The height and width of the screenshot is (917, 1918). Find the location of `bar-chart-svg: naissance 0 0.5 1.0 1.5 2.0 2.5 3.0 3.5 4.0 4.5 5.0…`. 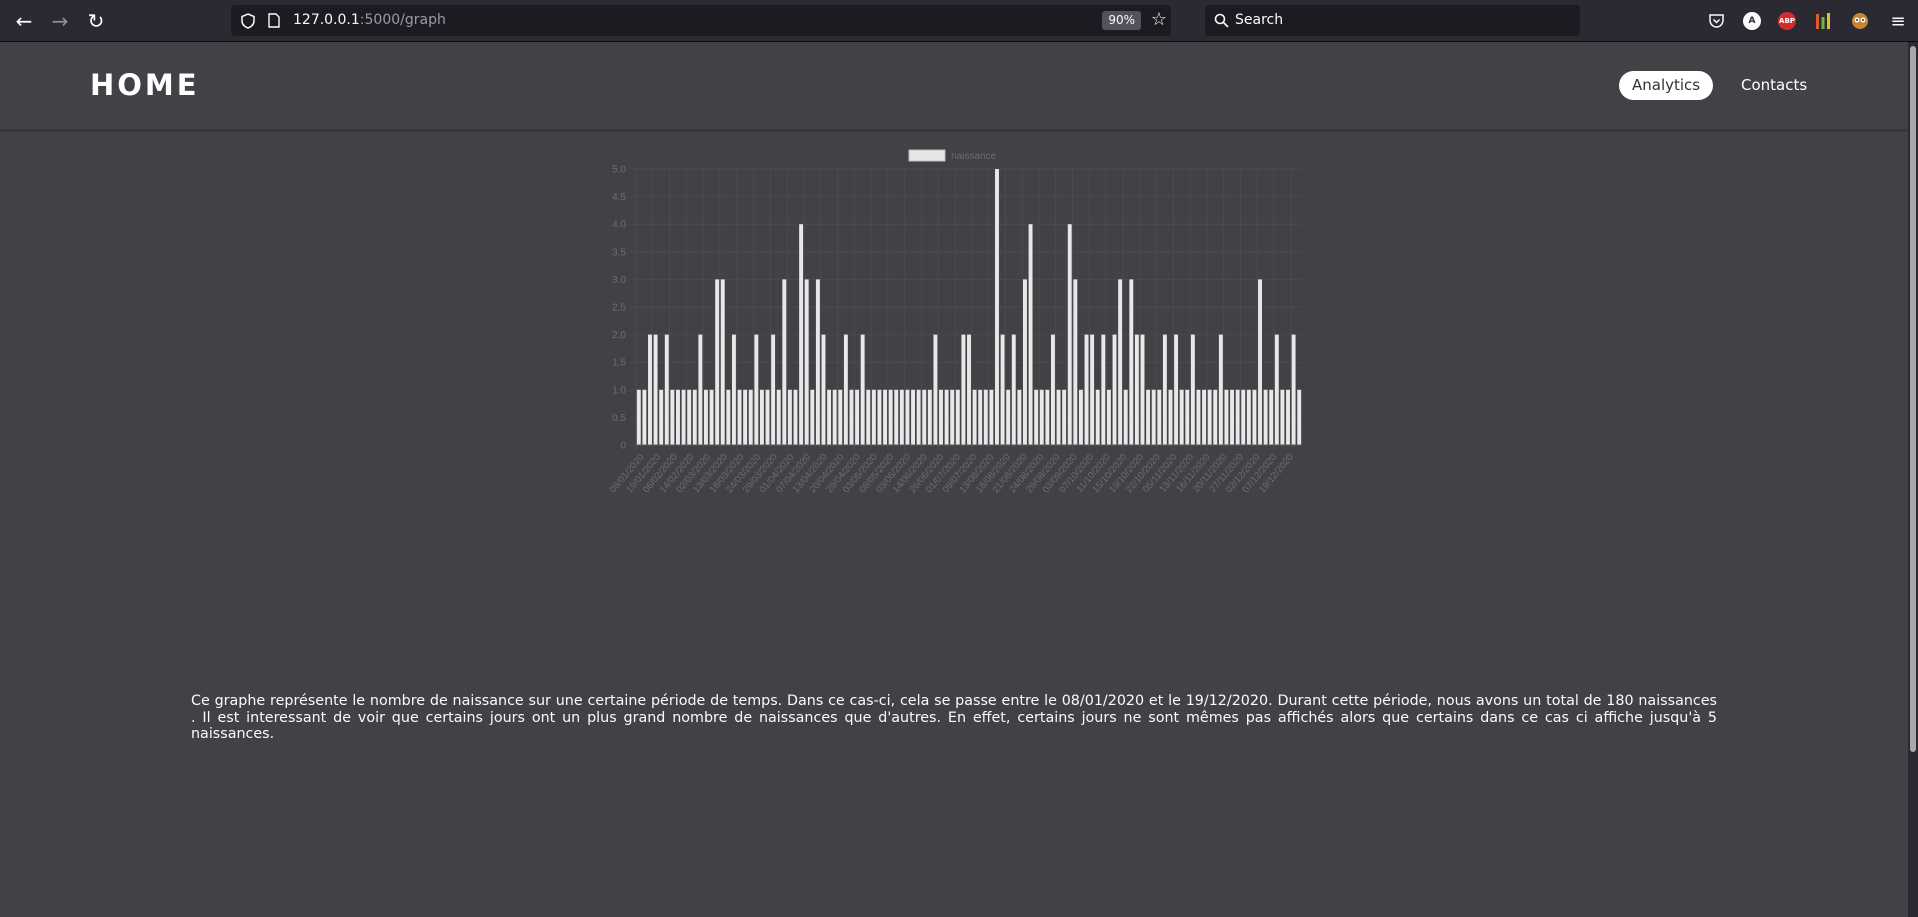

bar-chart-svg: naissance 0 0.5 1.0 1.5 2.0 2.5 3.0 3.5 4.0 4.5 5.0… is located at coordinates (955, 322).